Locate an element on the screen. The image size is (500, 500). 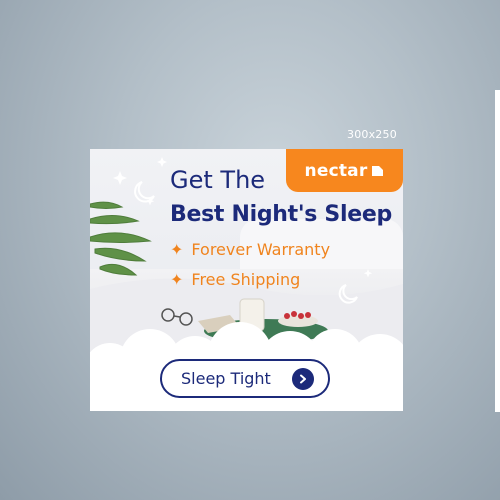
benefit-item: ✦ Free Shipping is located at coordinates (235, 279).